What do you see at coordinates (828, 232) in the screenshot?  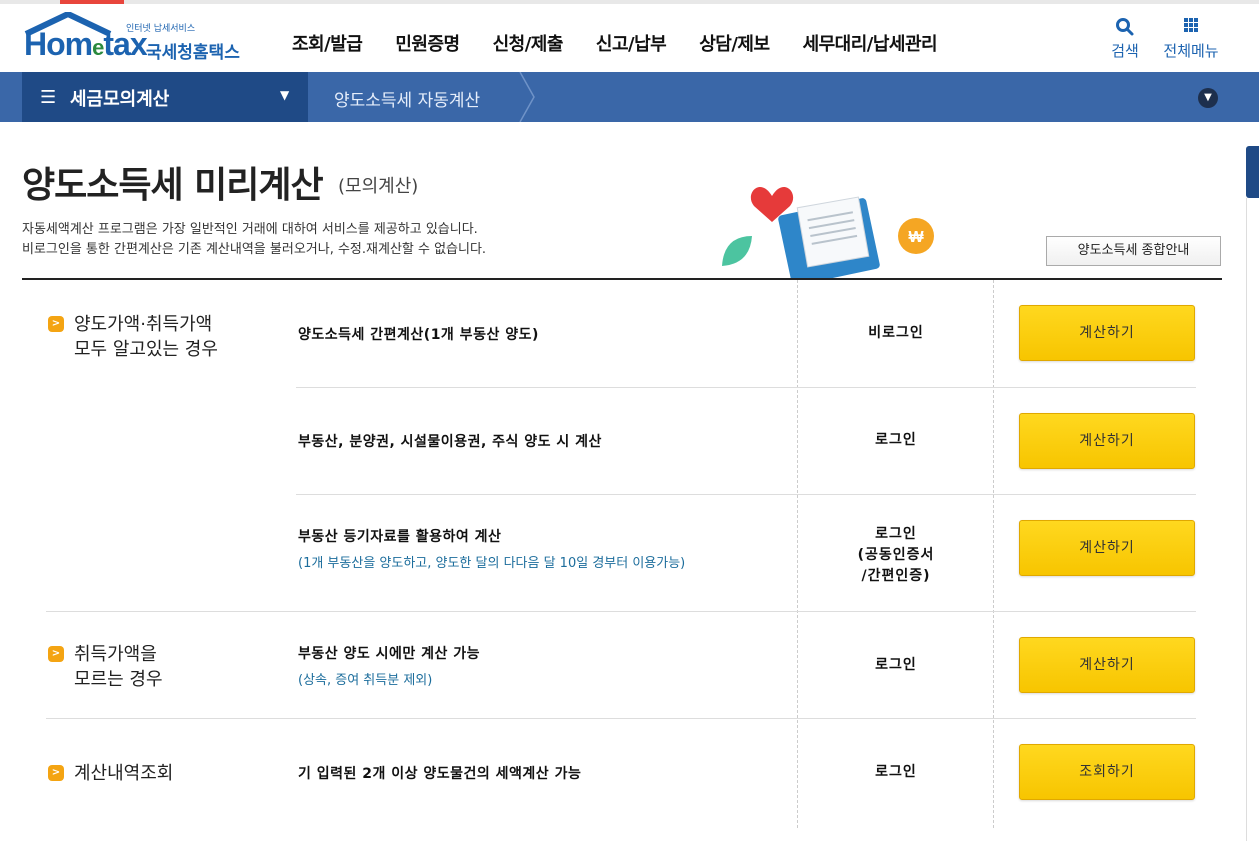 I see `decorative-illustration: ₩` at bounding box center [828, 232].